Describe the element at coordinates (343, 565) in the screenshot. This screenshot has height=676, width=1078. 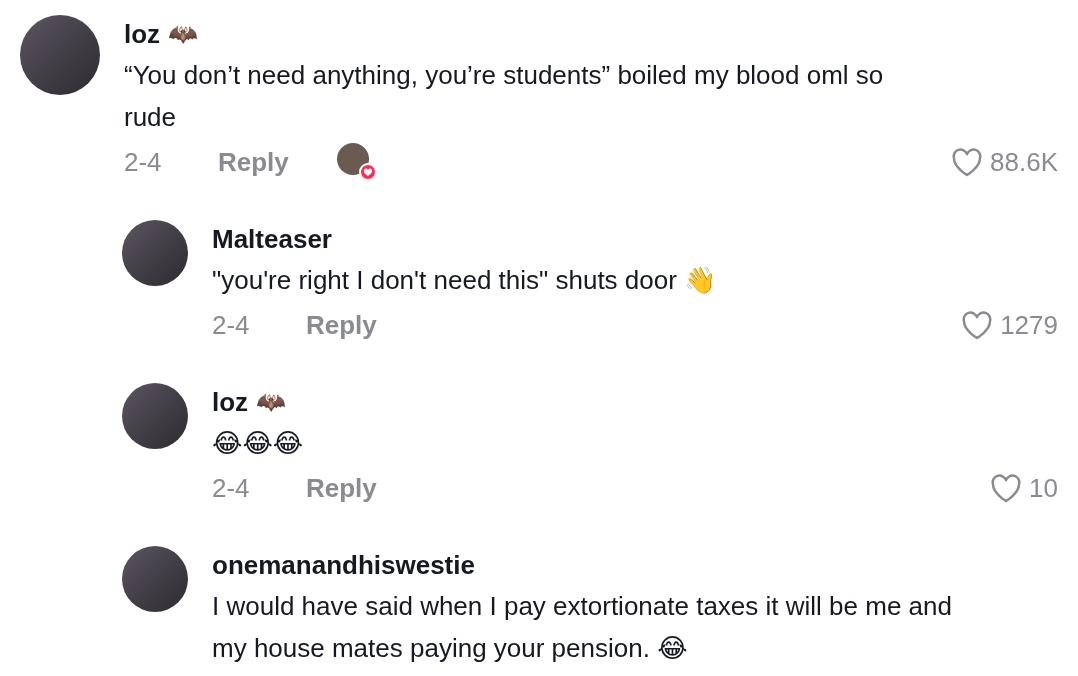
I see `username: onemanandhiswestie` at that location.